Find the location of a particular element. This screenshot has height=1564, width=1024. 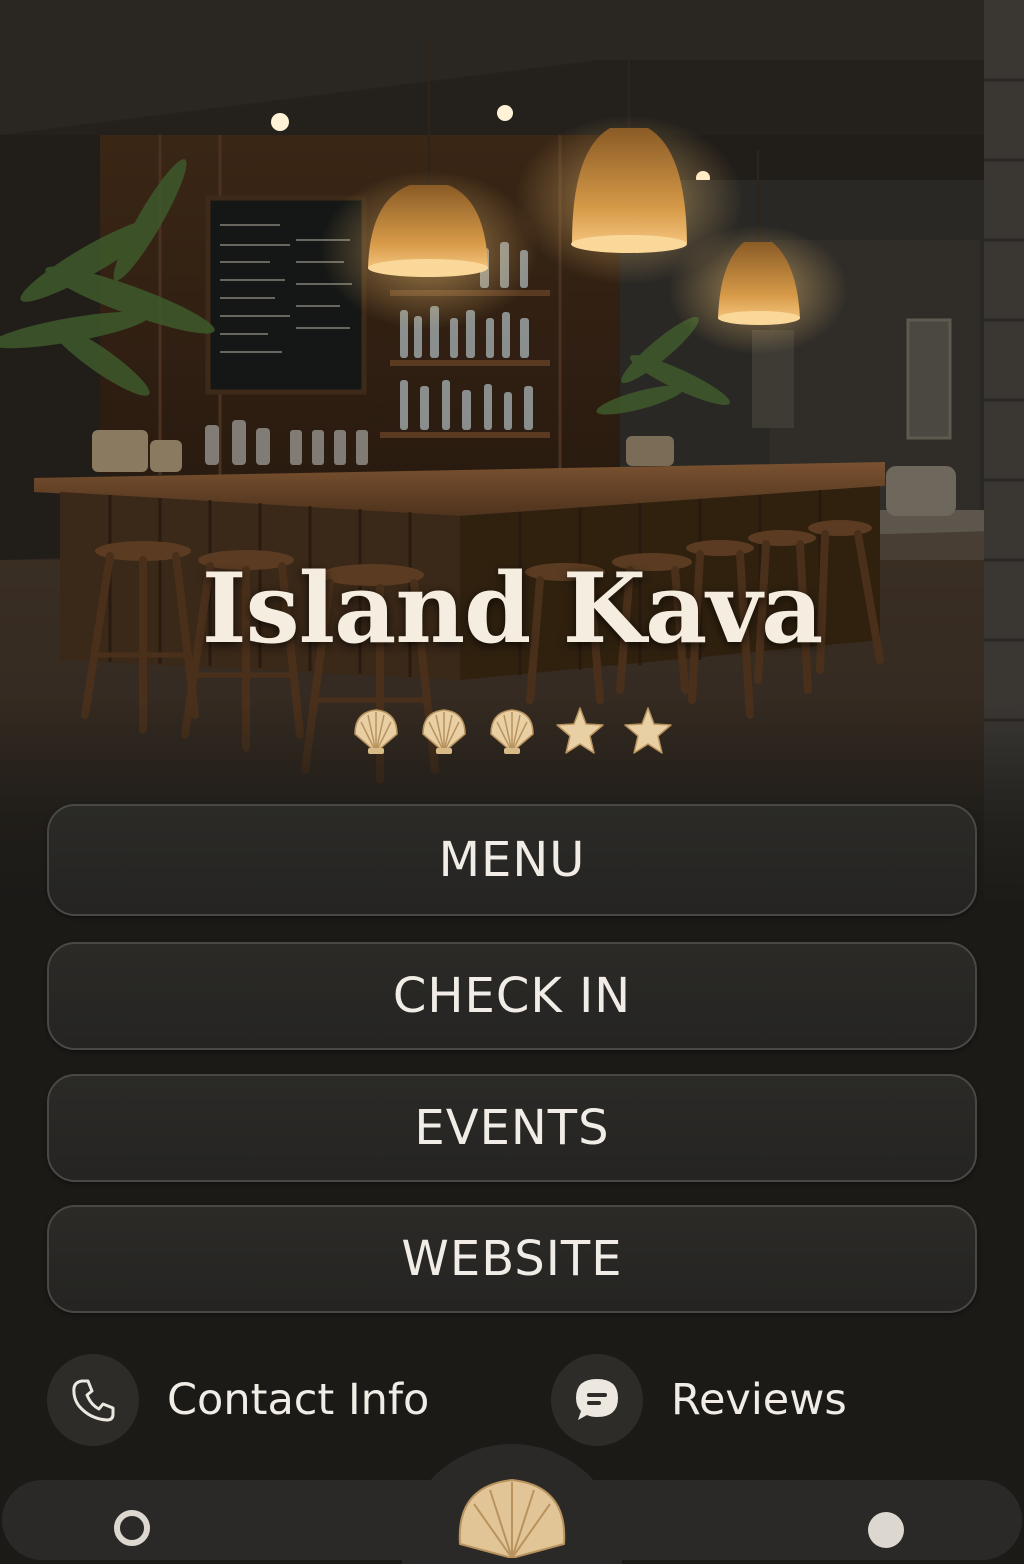

rating is located at coordinates (512, 731).